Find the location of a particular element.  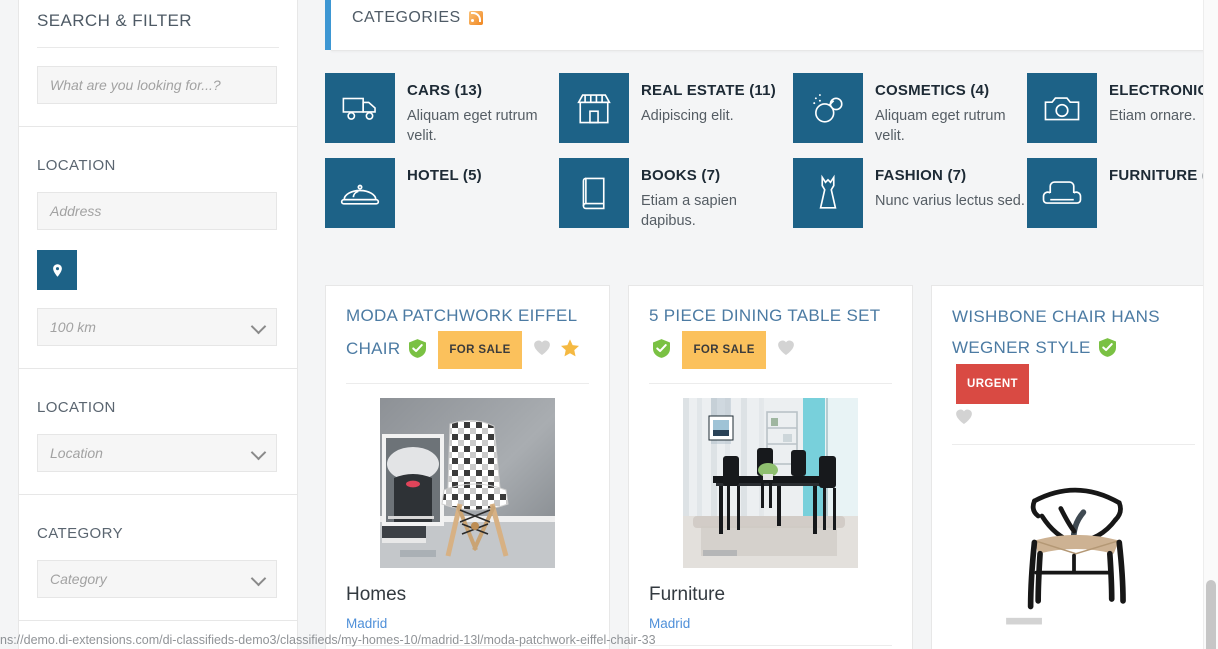

radius-select-value: 100 km is located at coordinates (73, 327).